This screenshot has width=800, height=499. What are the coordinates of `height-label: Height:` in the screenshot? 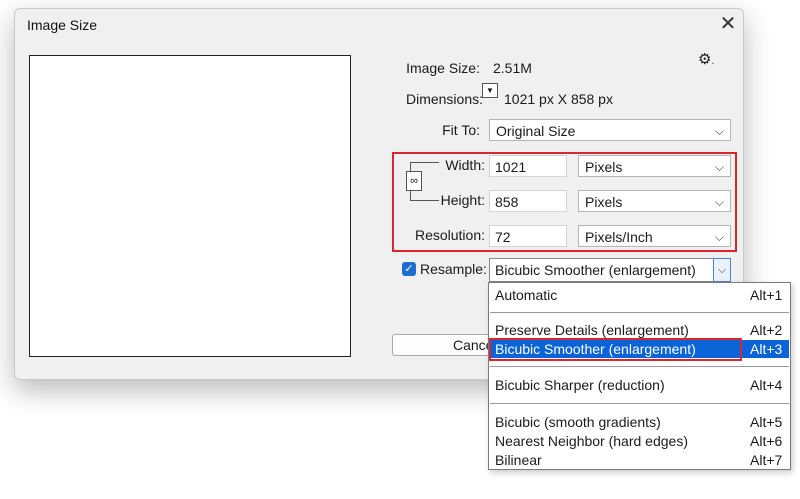 It's located at (462, 200).